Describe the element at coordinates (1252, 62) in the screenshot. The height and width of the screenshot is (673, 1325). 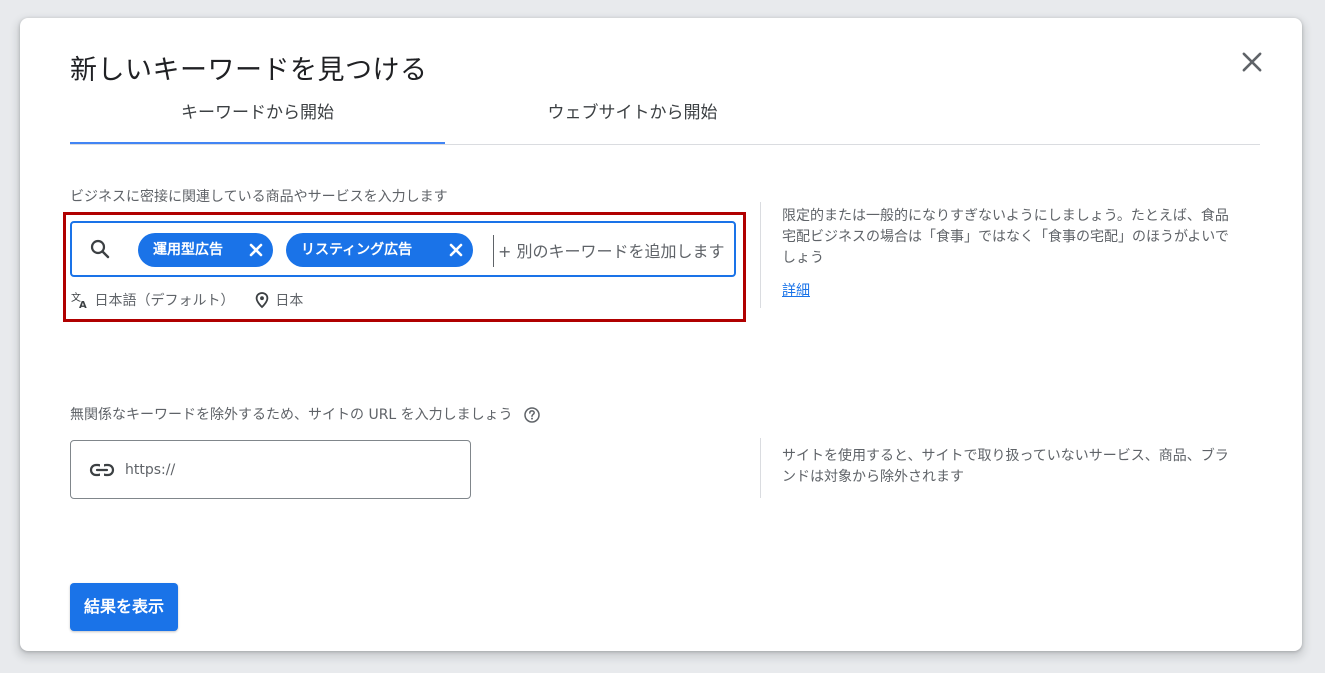
I see `close-icon` at that location.